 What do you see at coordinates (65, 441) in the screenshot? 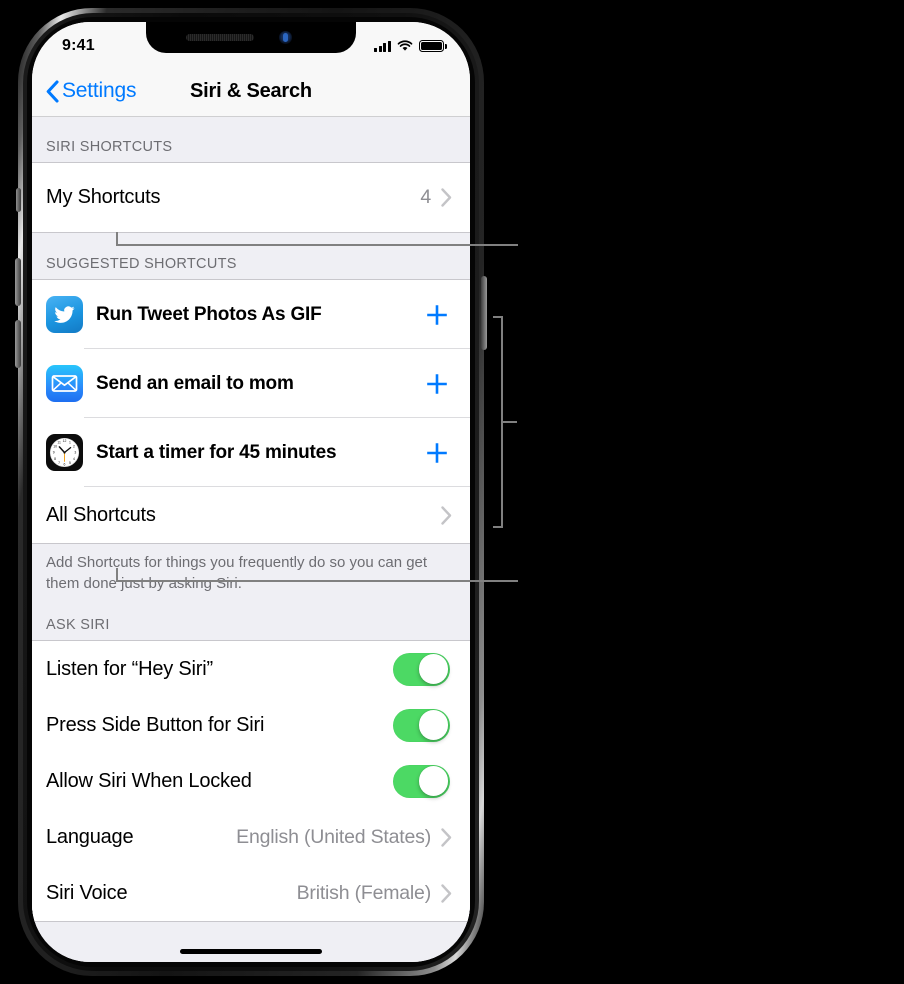
I see `svg-text: 12` at bounding box center [65, 441].